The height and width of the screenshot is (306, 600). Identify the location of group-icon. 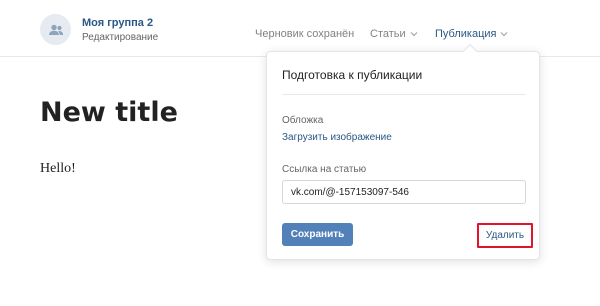
(55, 29).